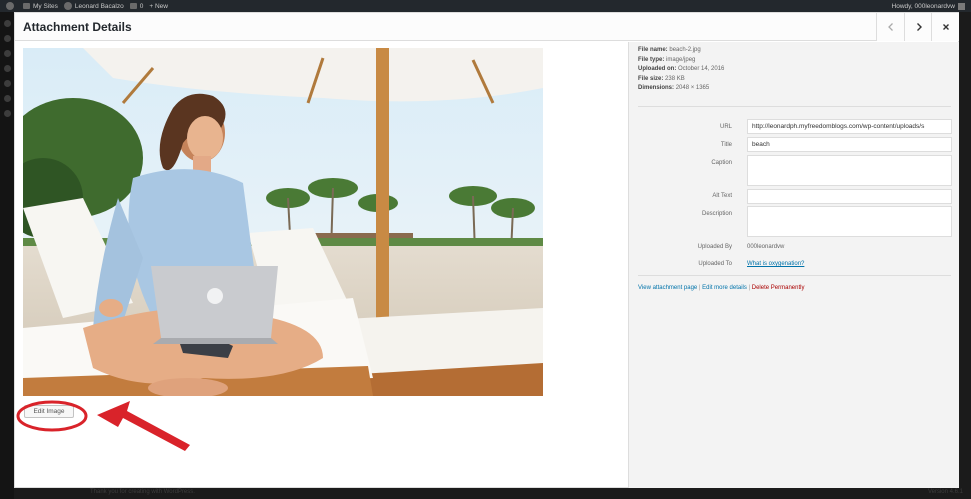  Describe the element at coordinates (7, 83) in the screenshot. I see `pages-icon` at that location.